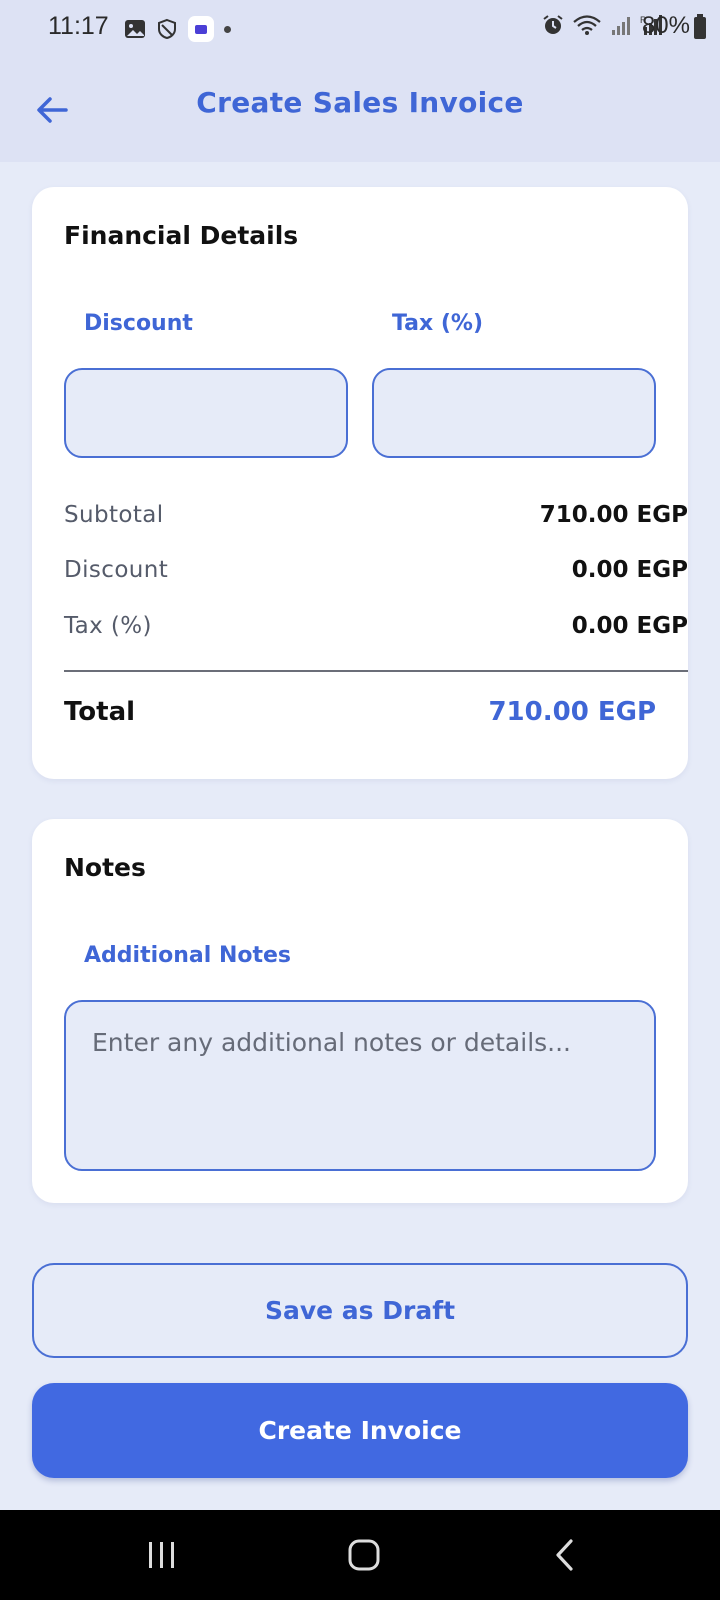  I want to click on tax-input, so click(514, 413).